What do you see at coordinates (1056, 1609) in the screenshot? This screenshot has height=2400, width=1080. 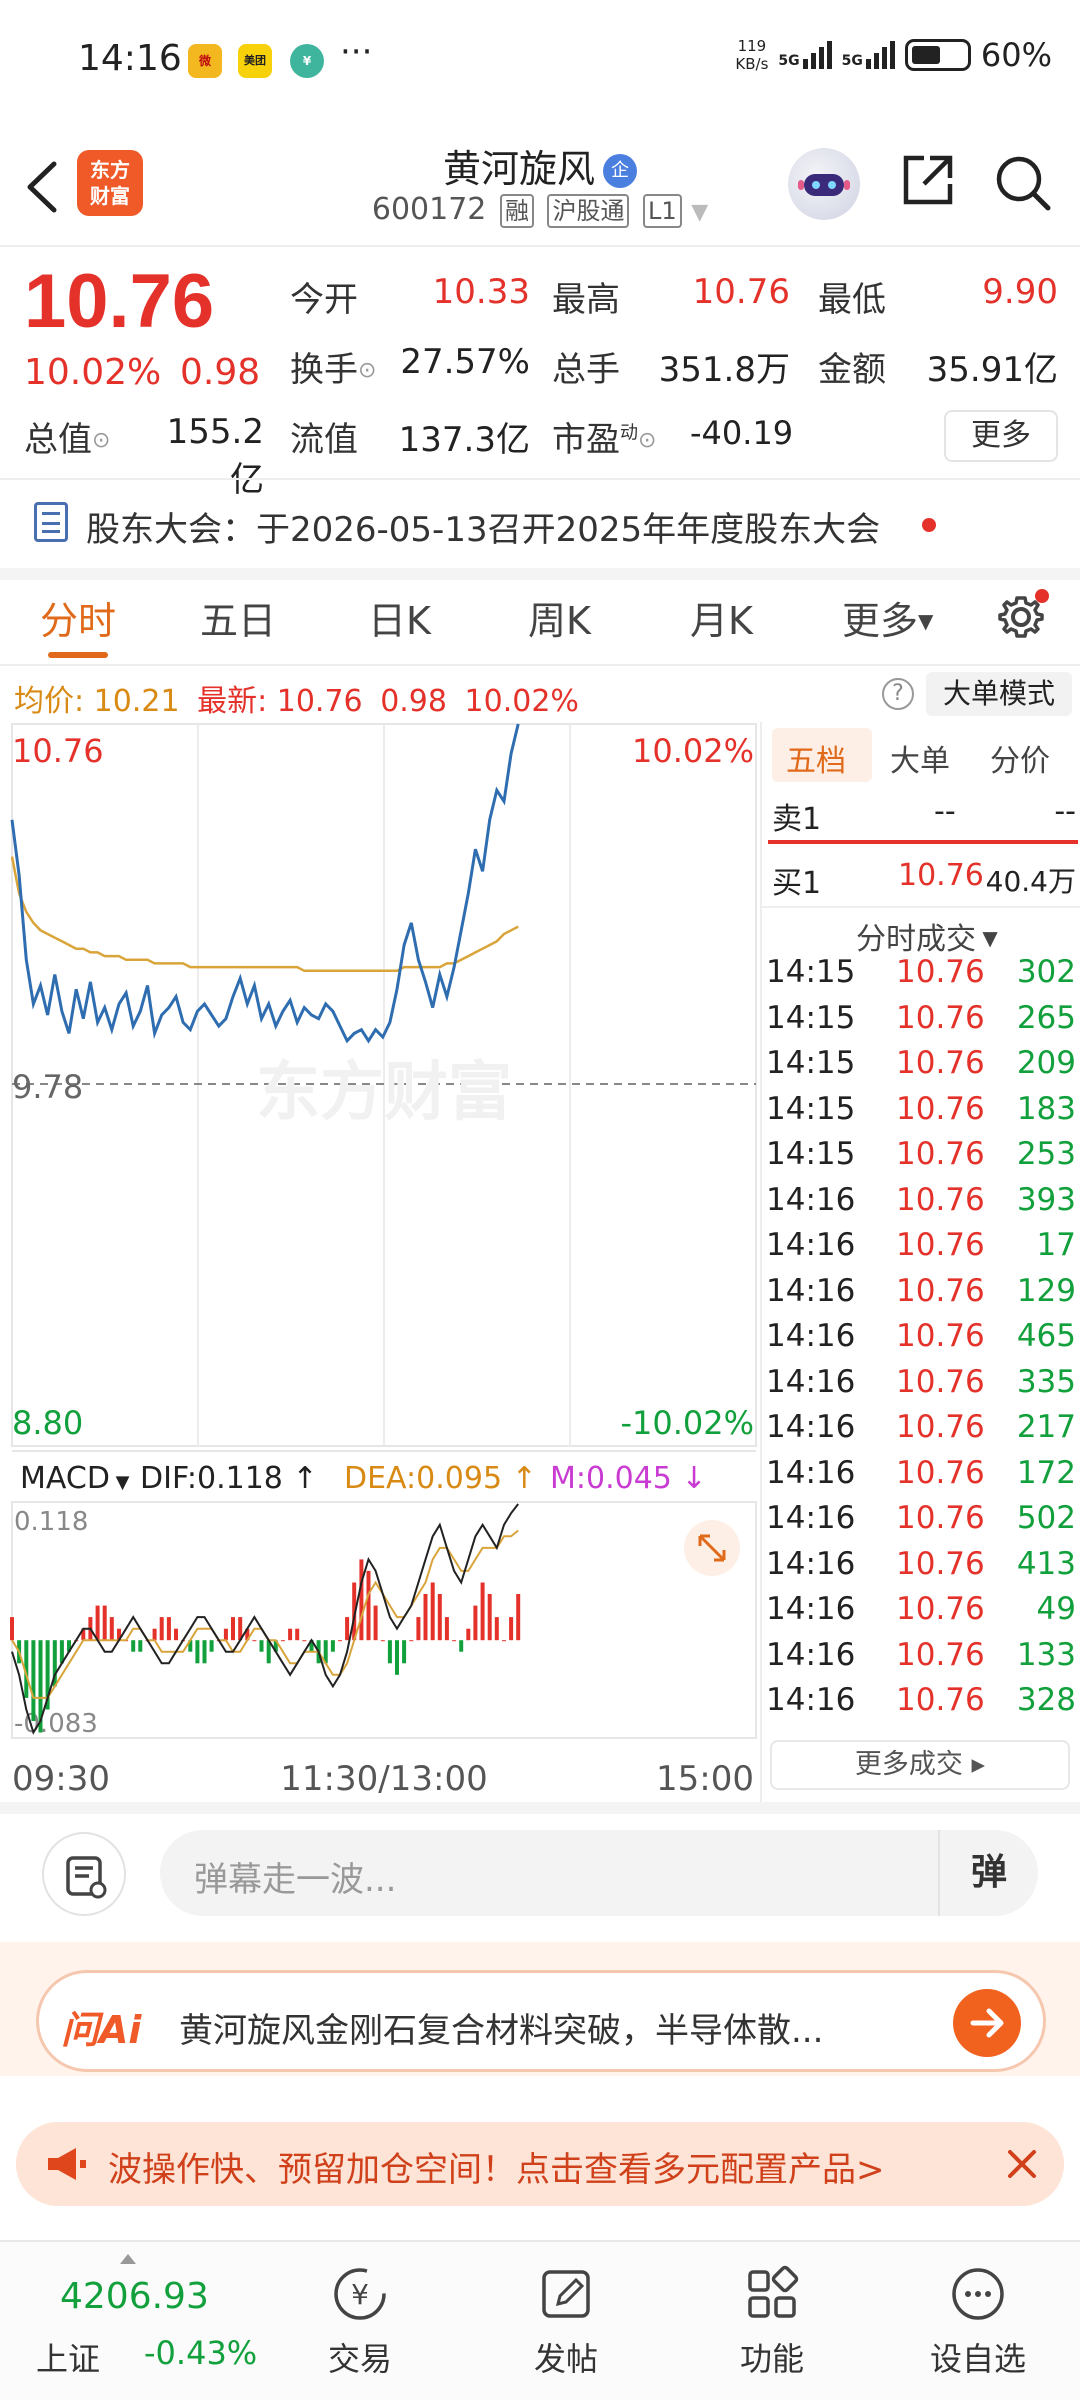 I see `trade-volume: 49` at bounding box center [1056, 1609].